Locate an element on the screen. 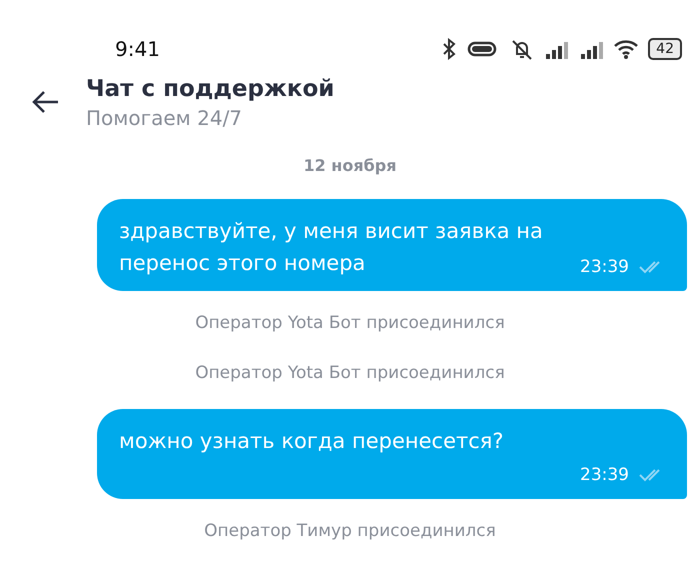 The width and height of the screenshot is (700, 578). back-button is located at coordinates (45, 102).